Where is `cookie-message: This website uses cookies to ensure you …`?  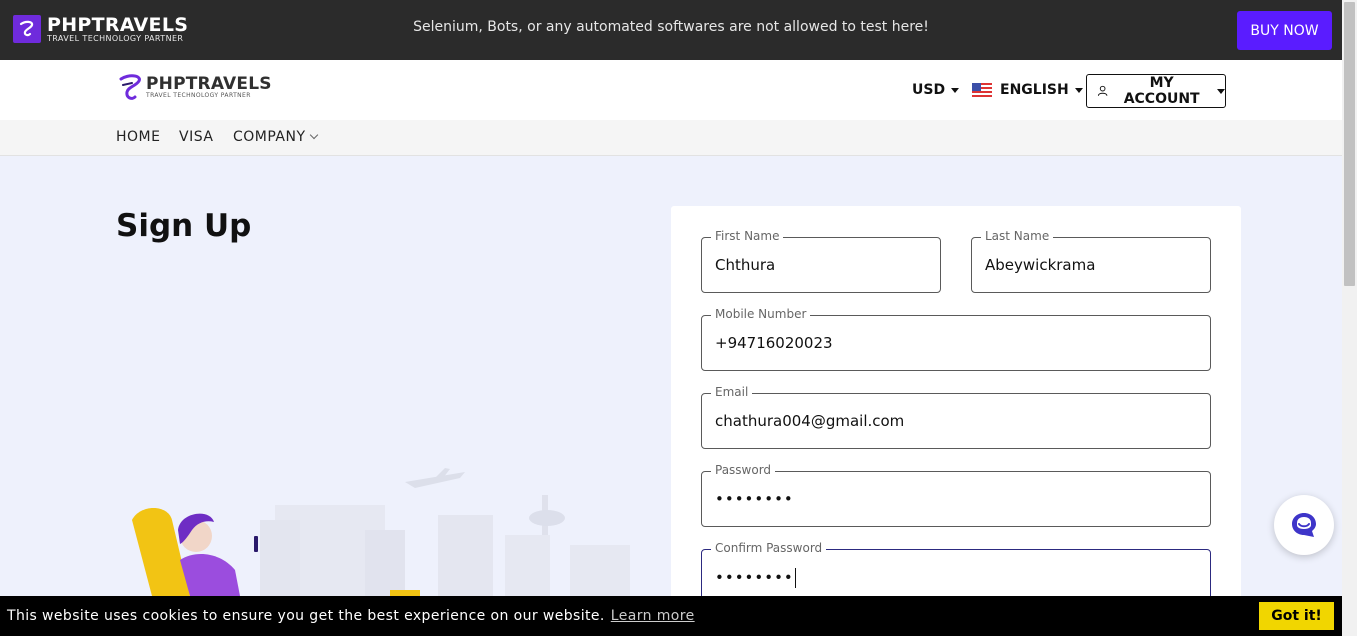 cookie-message: This website uses cookies to ensure you … is located at coordinates (306, 616).